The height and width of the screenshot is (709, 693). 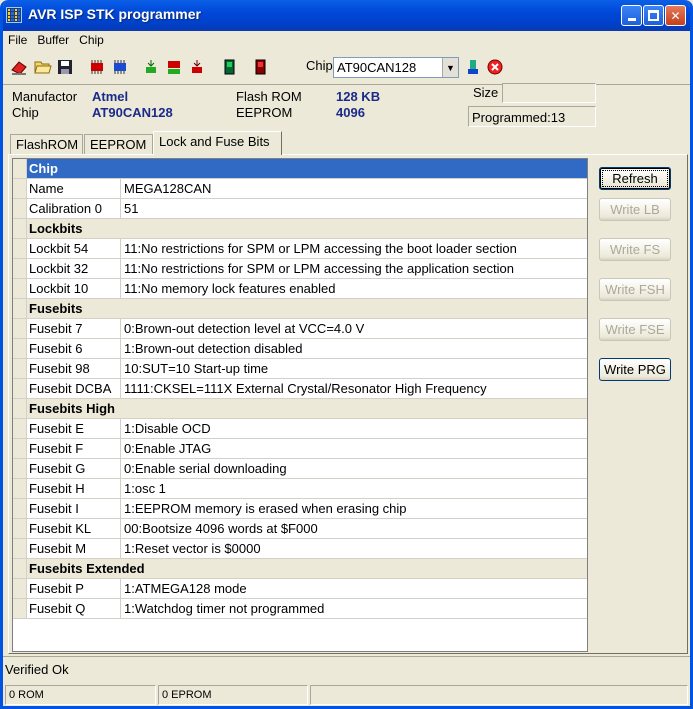 What do you see at coordinates (635, 289) in the screenshot?
I see `write-fsh-button: Write FSH` at bounding box center [635, 289].